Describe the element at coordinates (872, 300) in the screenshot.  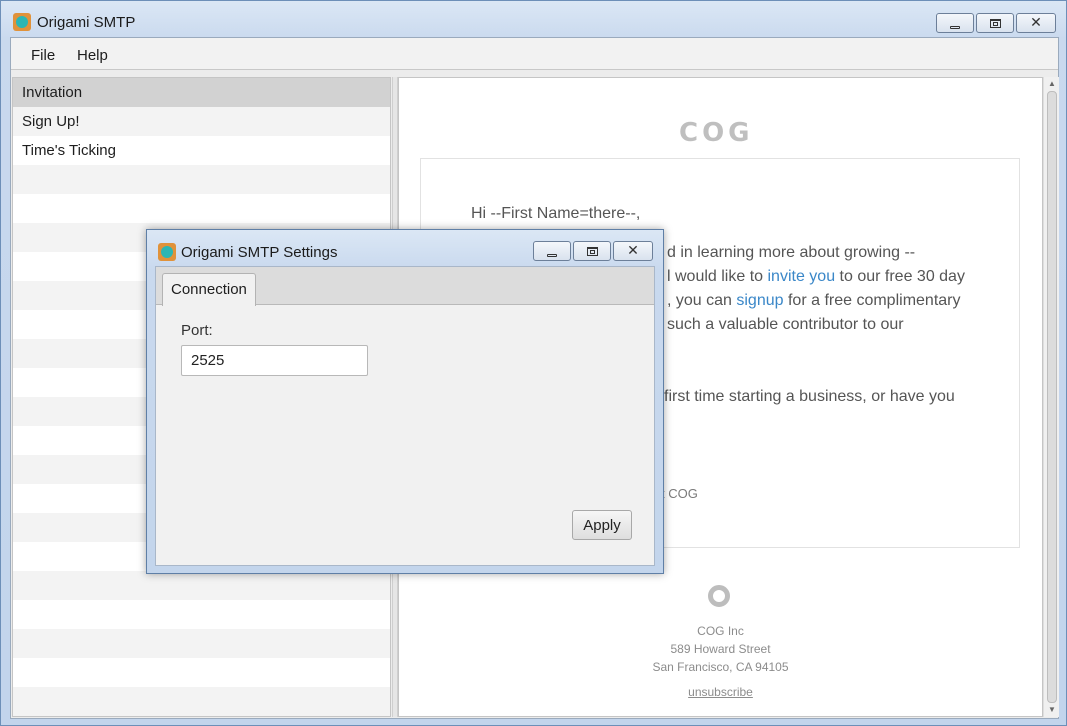
I see `email-line-3-post: for a free complimentary` at that location.